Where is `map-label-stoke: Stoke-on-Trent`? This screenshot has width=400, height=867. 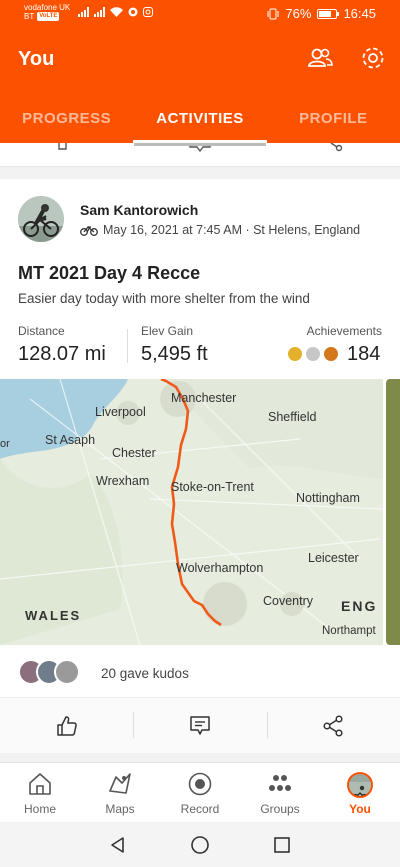
map-label-stoke: Stoke-on-Trent is located at coordinates (212, 487).